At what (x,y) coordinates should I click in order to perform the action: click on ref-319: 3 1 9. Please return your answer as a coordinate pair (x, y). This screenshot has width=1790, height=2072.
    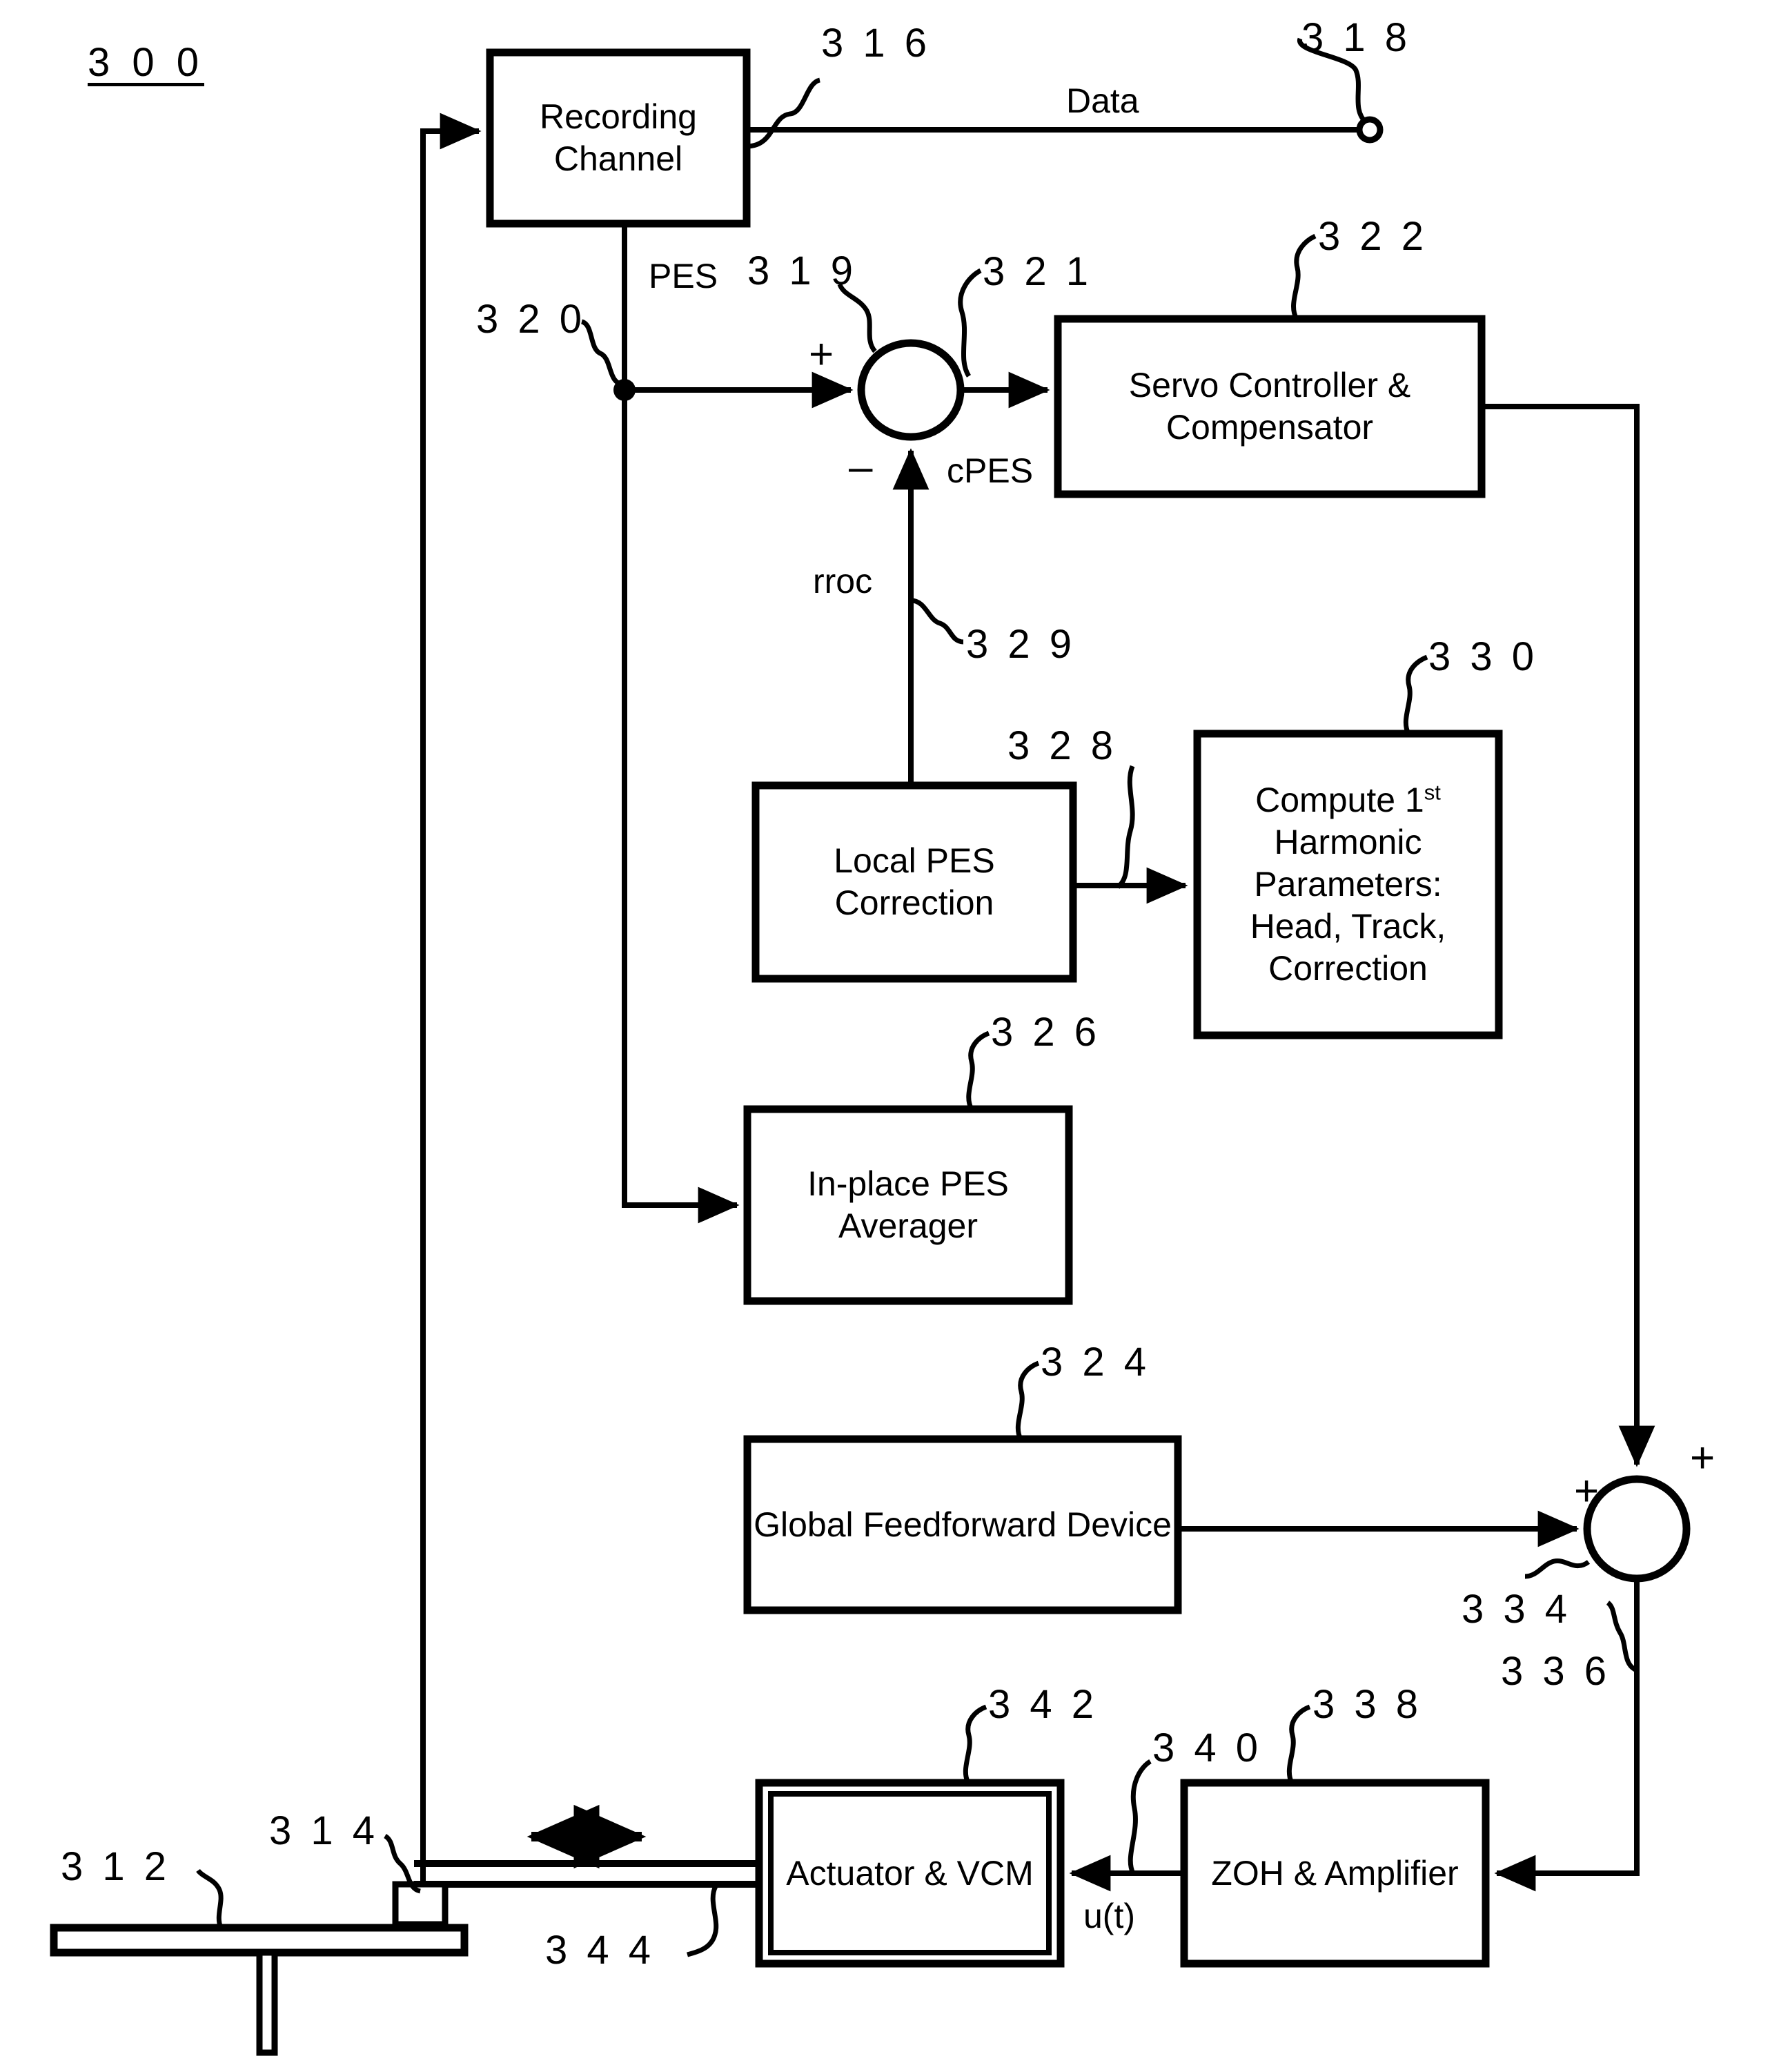
    Looking at the image, I should click on (802, 270).